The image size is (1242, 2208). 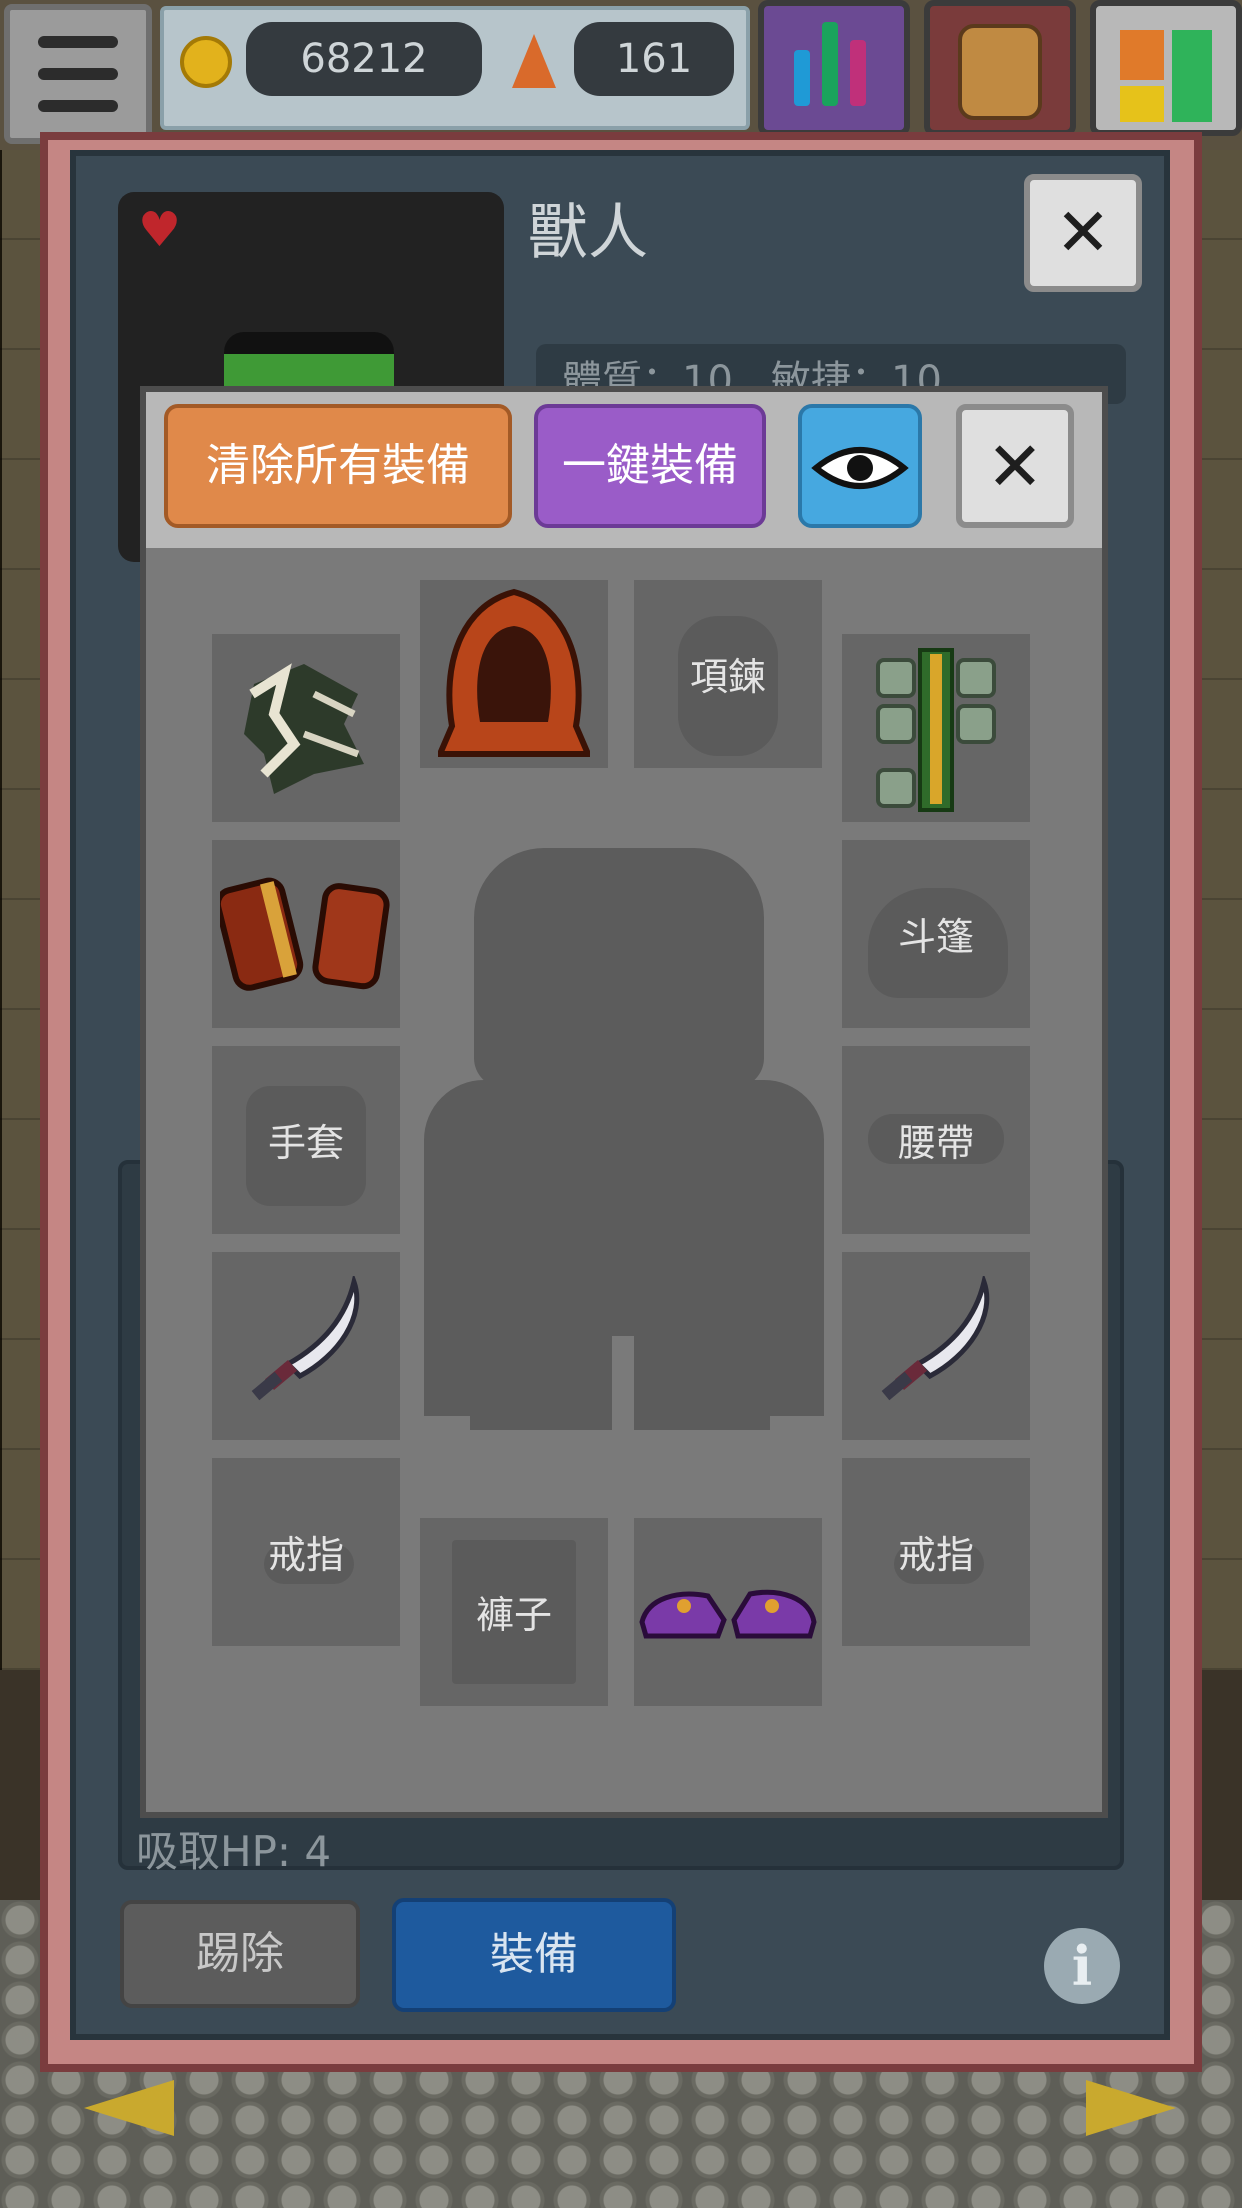 I want to click on slot-boots, so click(x=728, y=1612).